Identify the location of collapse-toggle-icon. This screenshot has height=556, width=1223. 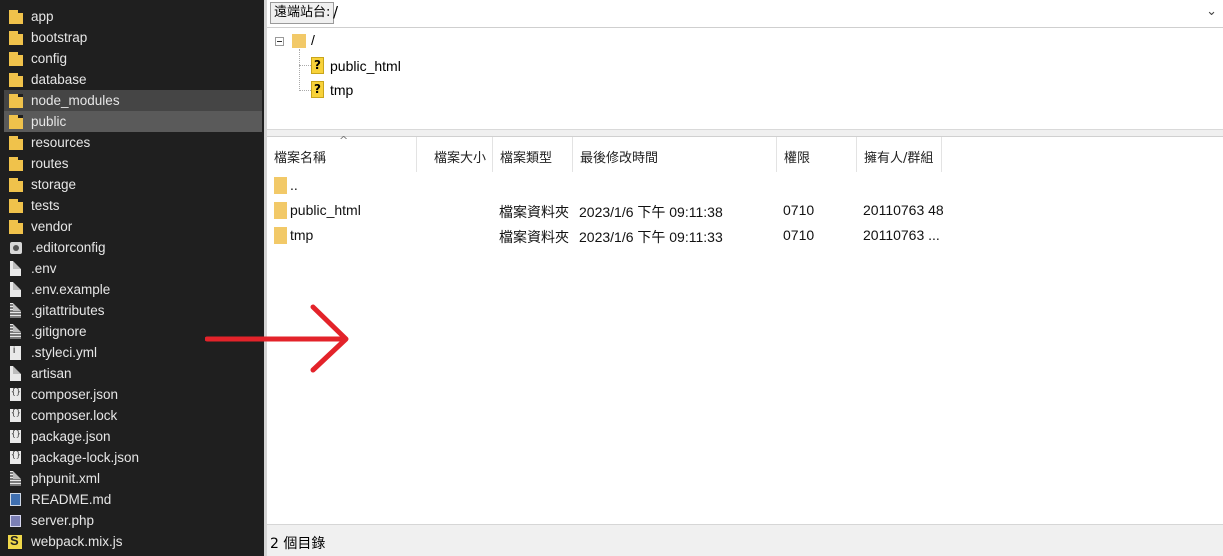
(279, 41).